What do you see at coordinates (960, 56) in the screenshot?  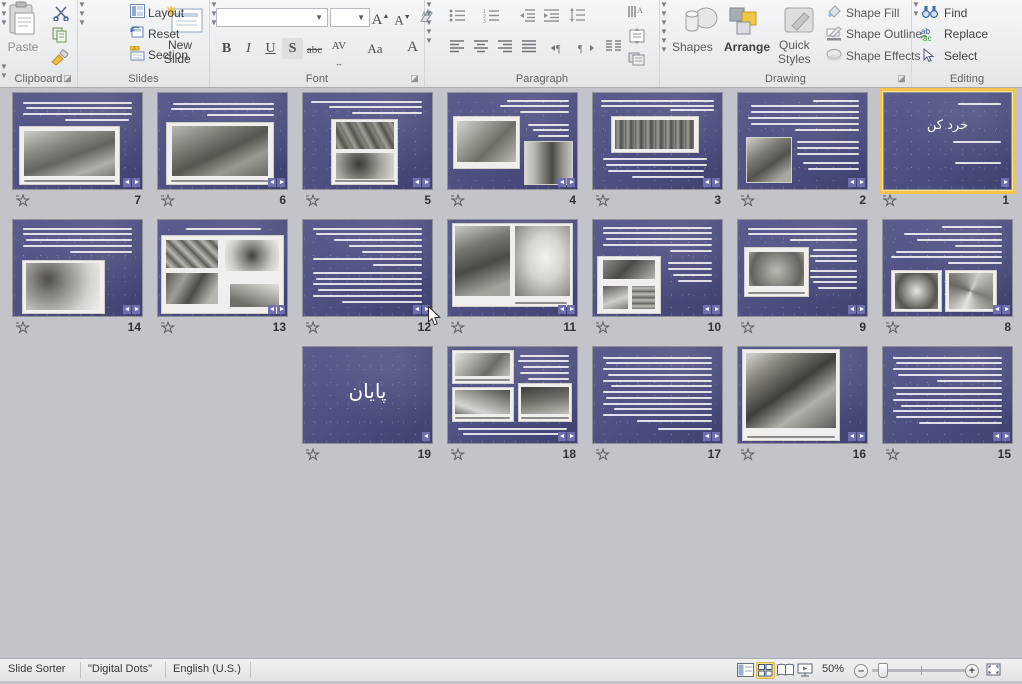 I see `select-label: Select` at bounding box center [960, 56].